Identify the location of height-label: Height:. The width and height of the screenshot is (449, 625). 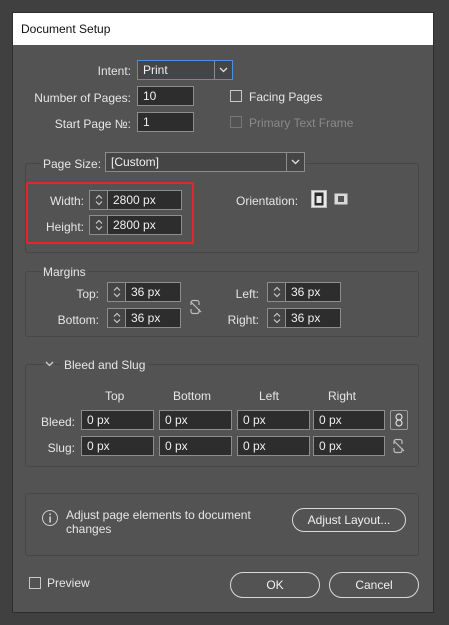
(64, 227).